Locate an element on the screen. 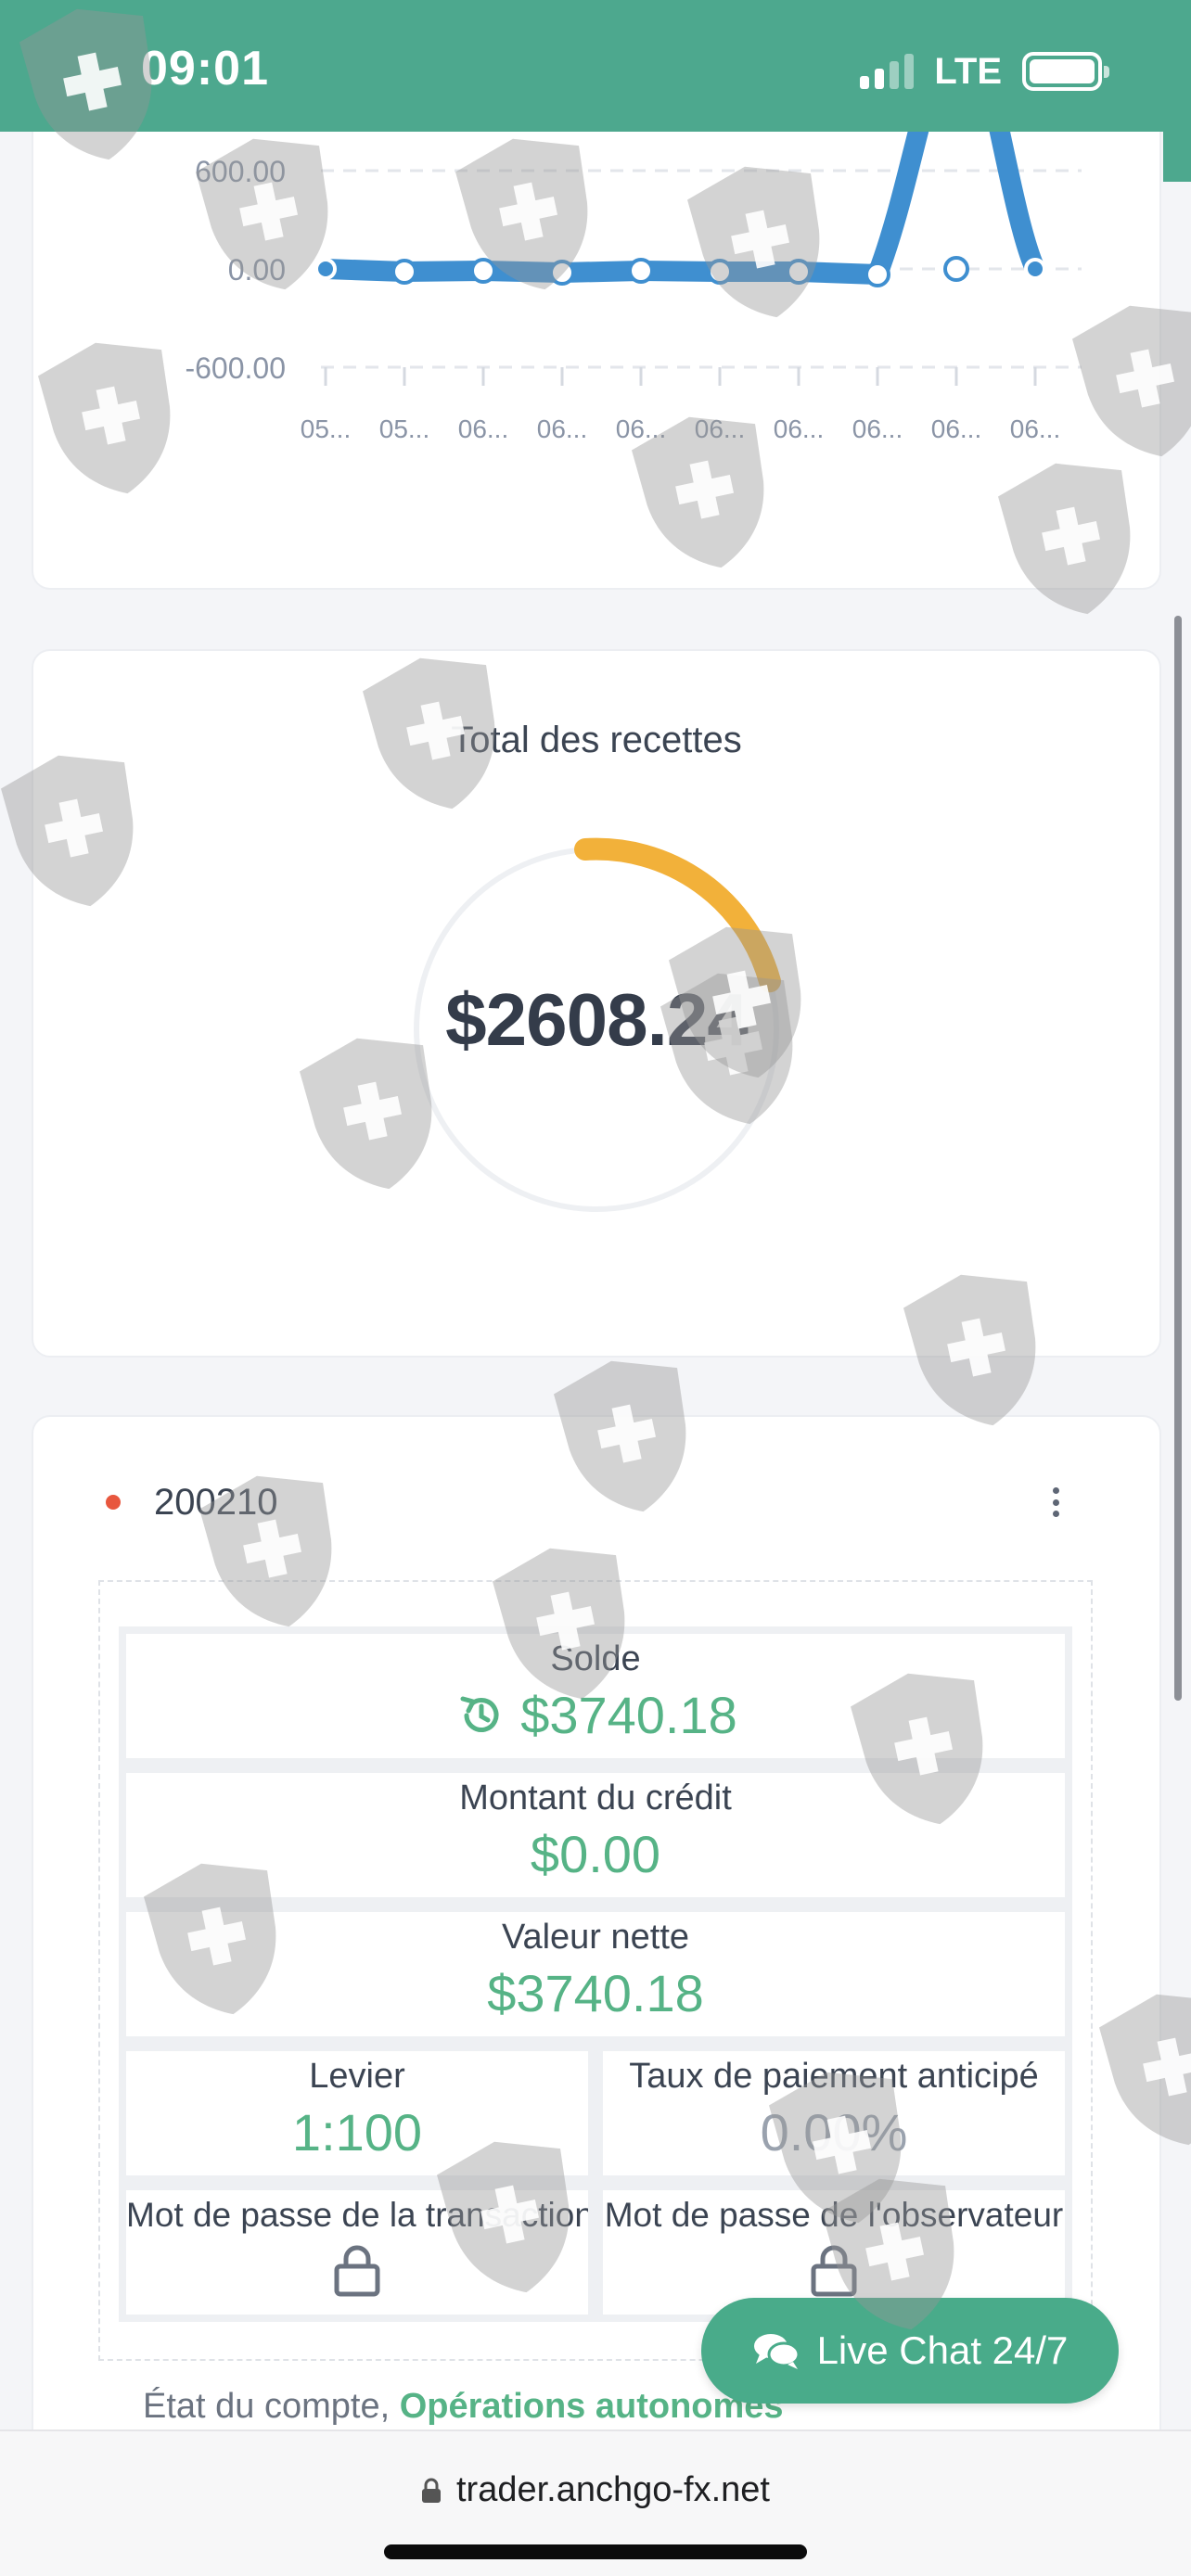 The width and height of the screenshot is (1191, 2576). credit-label: Montant du crédit is located at coordinates (595, 1798).